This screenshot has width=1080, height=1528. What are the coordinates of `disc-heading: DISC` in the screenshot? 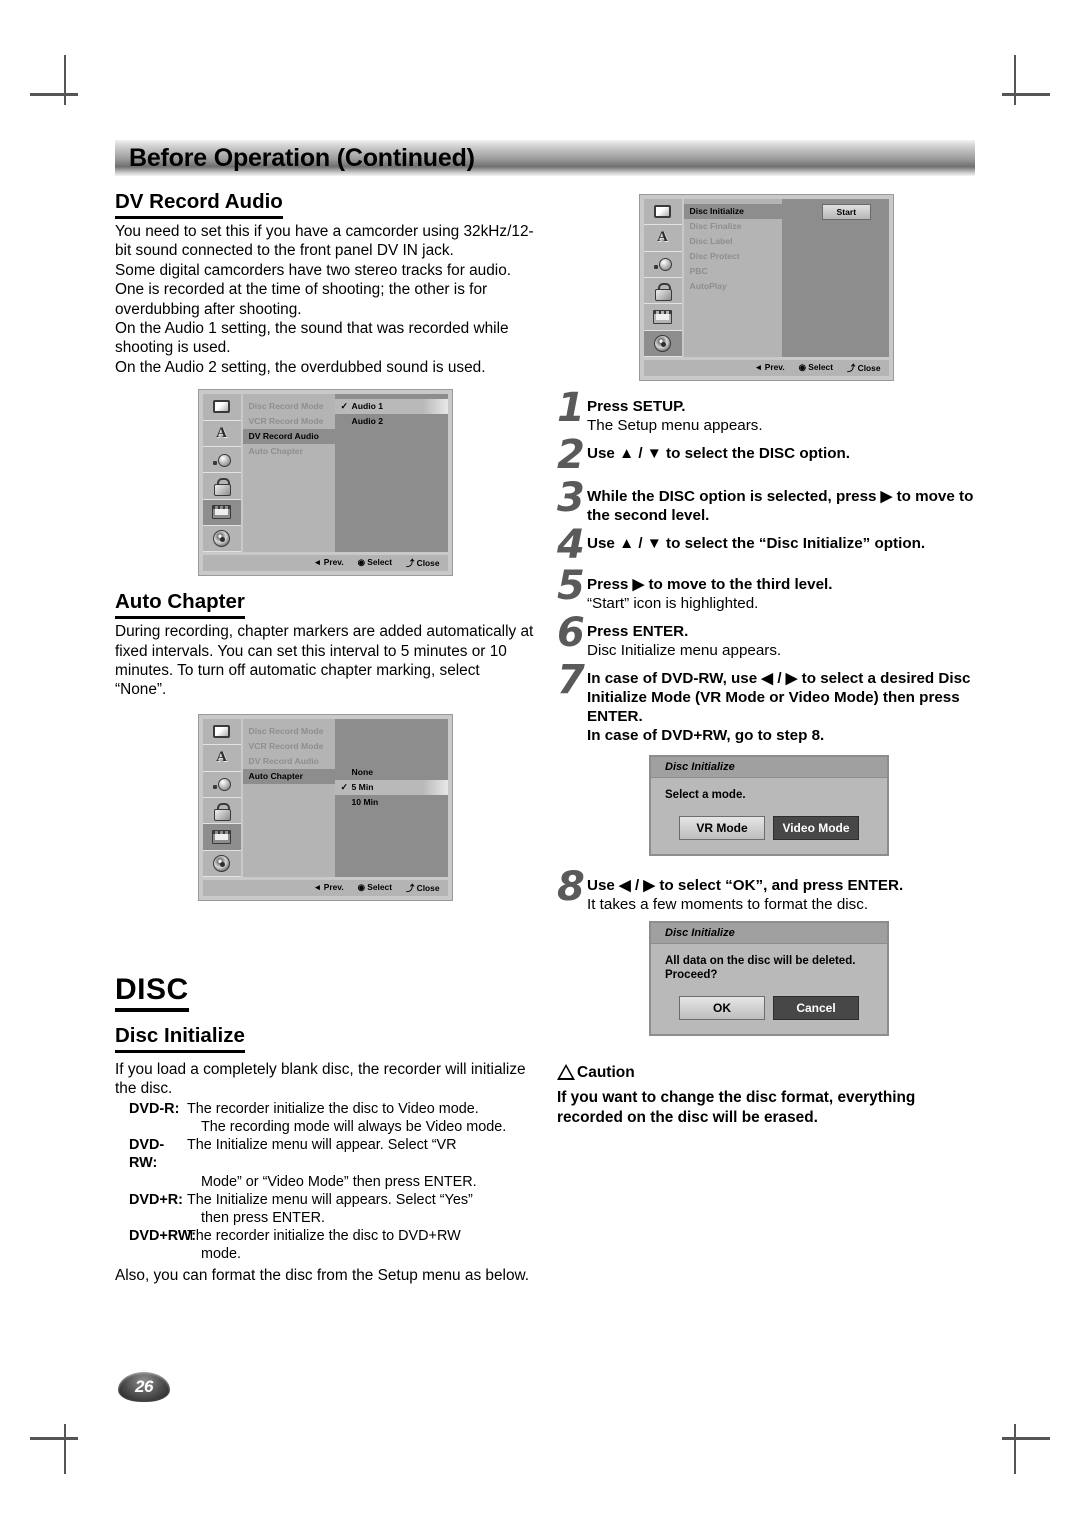 It's located at (152, 992).